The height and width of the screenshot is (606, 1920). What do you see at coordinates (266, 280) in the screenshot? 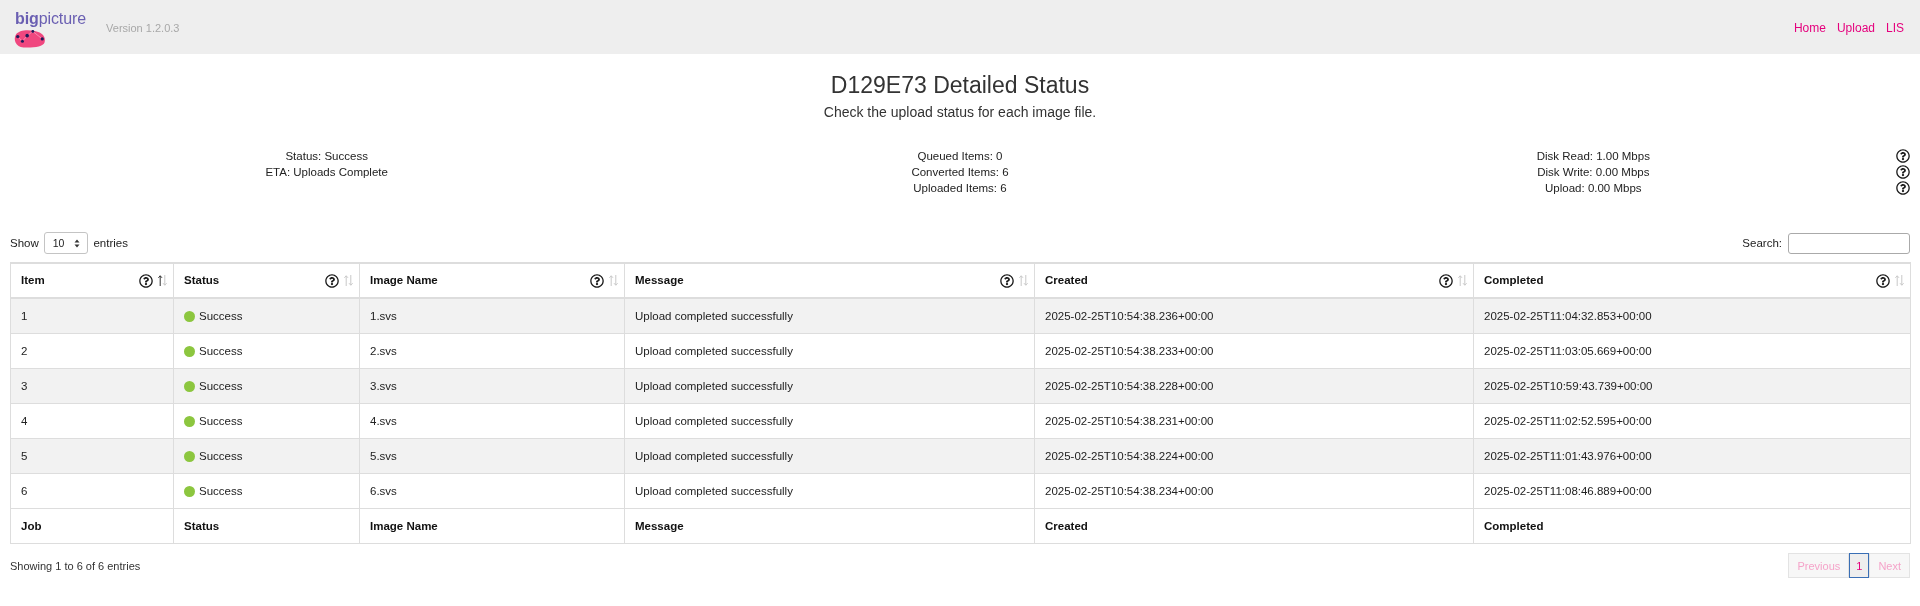
I see `column-header: Status` at bounding box center [266, 280].